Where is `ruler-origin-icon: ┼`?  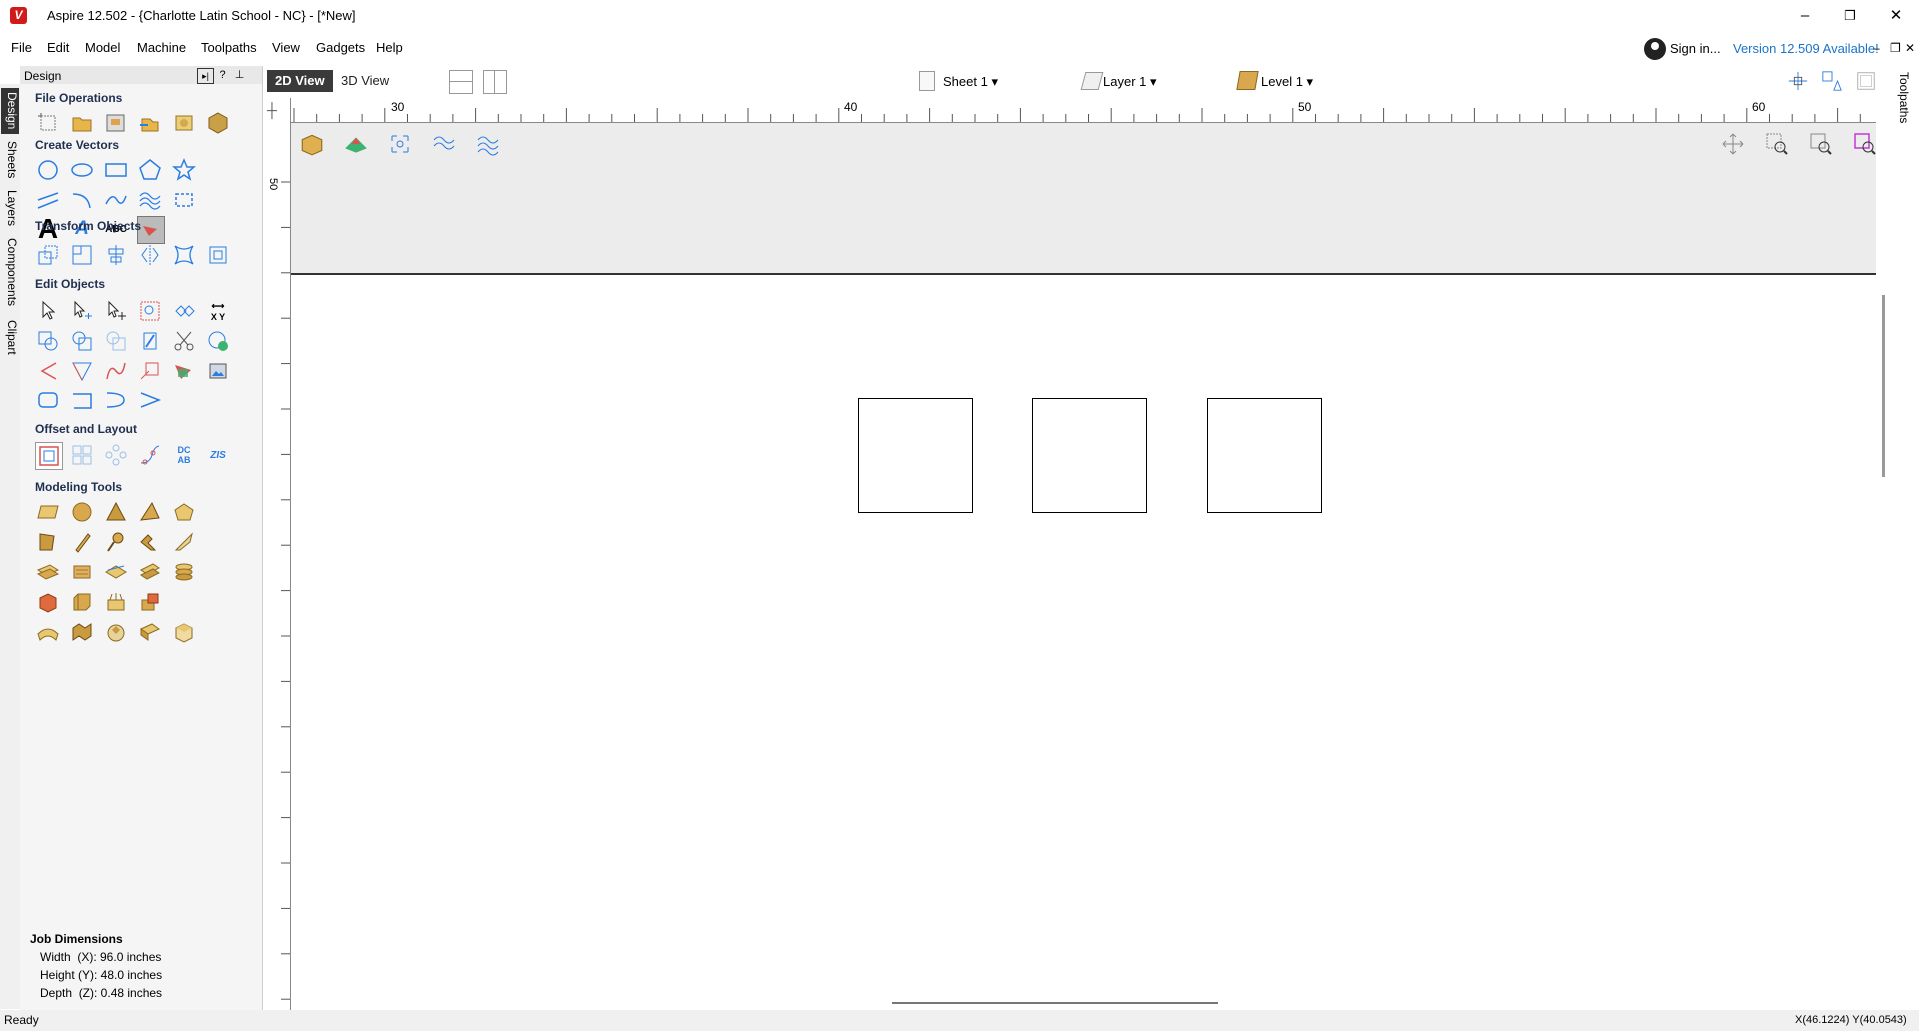 ruler-origin-icon: ┼ is located at coordinates (276, 111).